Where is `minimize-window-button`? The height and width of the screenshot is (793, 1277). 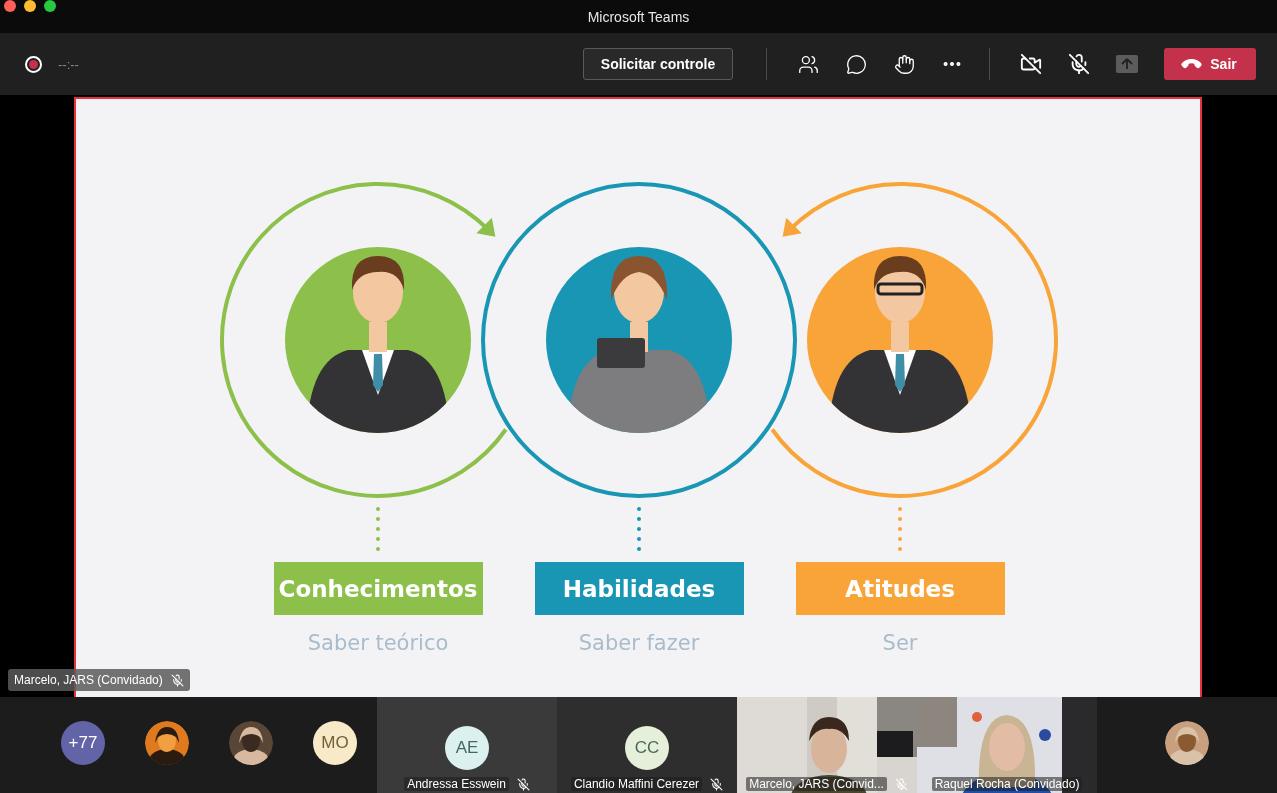
minimize-window-button is located at coordinates (30, 6).